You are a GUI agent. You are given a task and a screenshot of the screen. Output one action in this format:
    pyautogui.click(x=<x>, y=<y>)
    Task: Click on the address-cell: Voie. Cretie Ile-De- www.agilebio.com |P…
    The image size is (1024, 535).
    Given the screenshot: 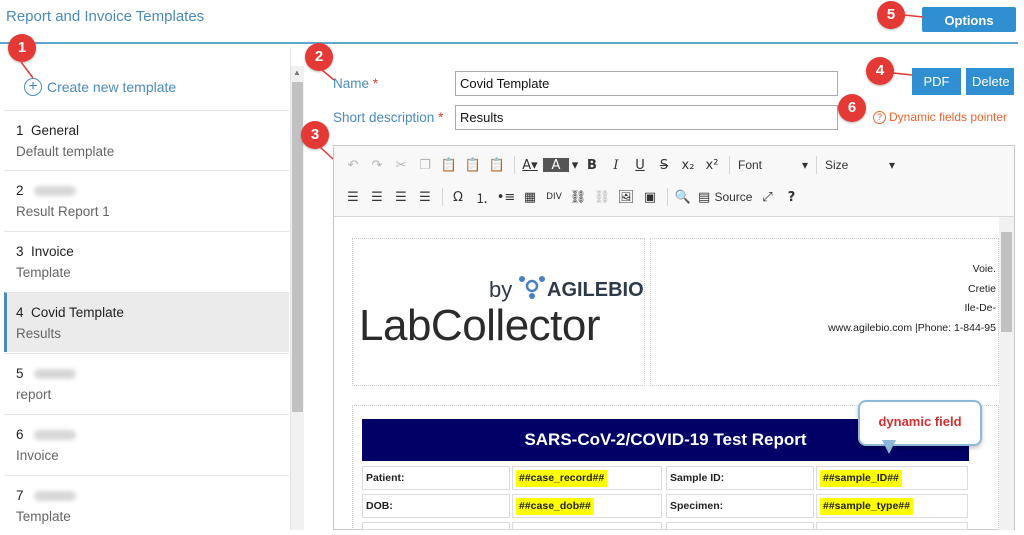 What is the action you would take?
    pyautogui.click(x=824, y=312)
    